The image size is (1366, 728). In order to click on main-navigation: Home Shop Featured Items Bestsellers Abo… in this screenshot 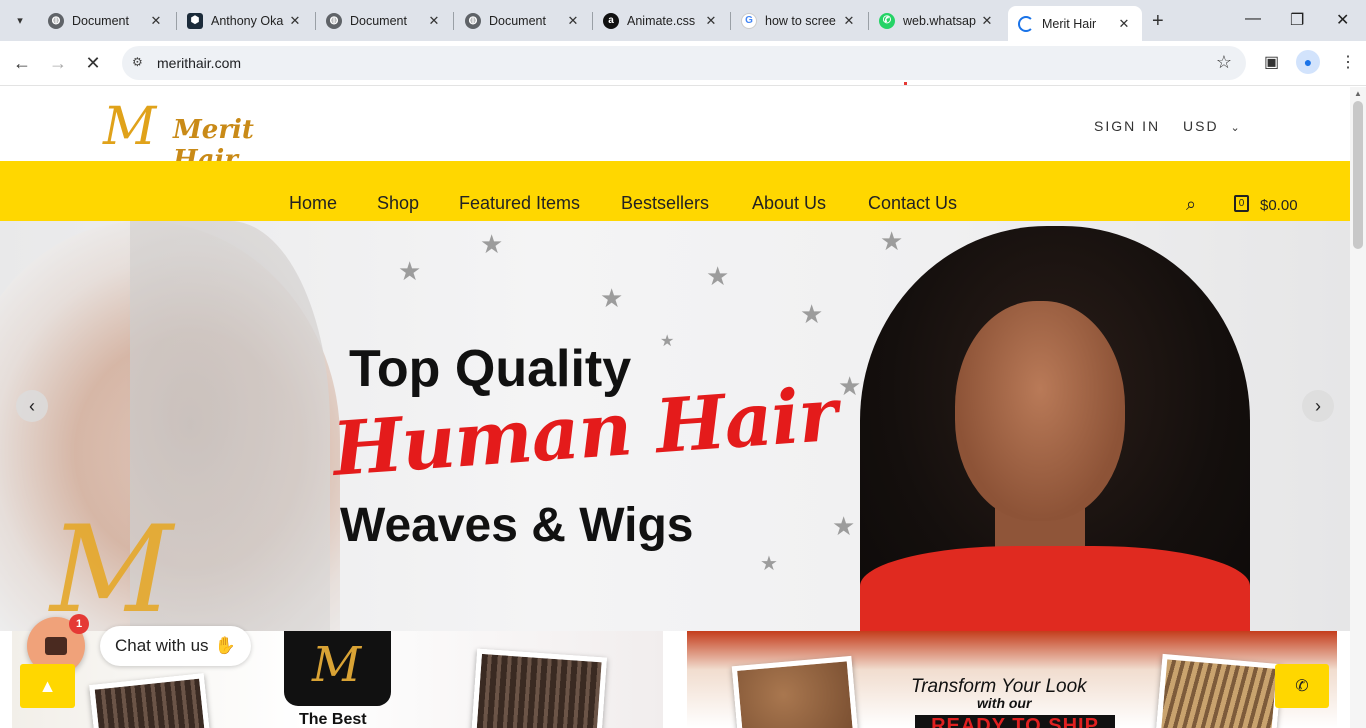, I will do `click(675, 191)`.